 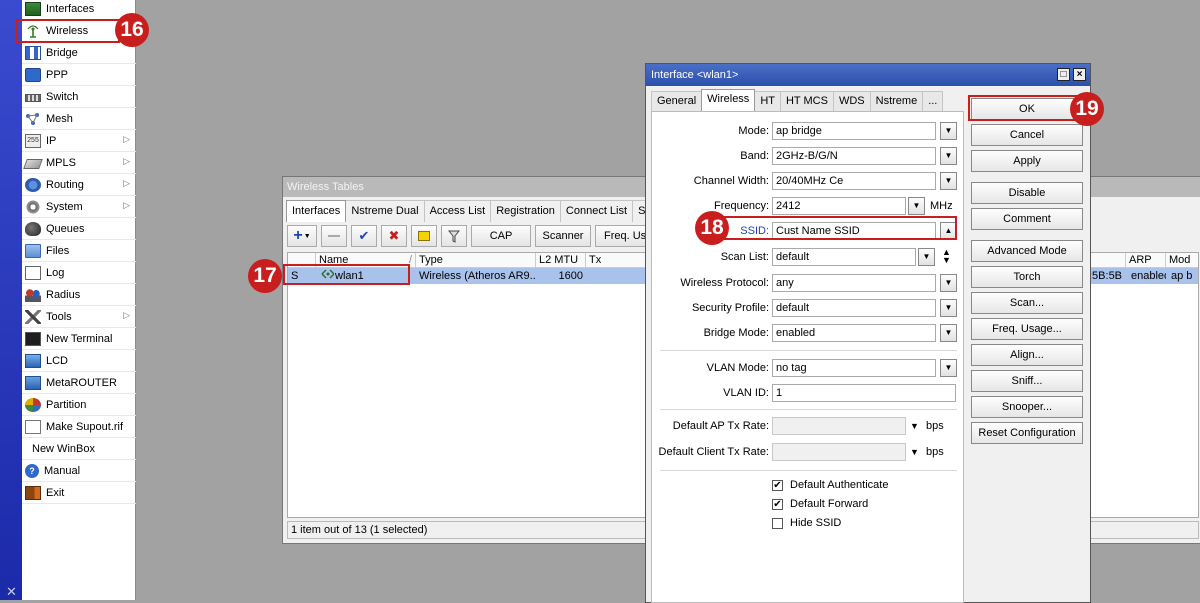 What do you see at coordinates (854, 308) in the screenshot?
I see `security-profile-select: default` at bounding box center [854, 308].